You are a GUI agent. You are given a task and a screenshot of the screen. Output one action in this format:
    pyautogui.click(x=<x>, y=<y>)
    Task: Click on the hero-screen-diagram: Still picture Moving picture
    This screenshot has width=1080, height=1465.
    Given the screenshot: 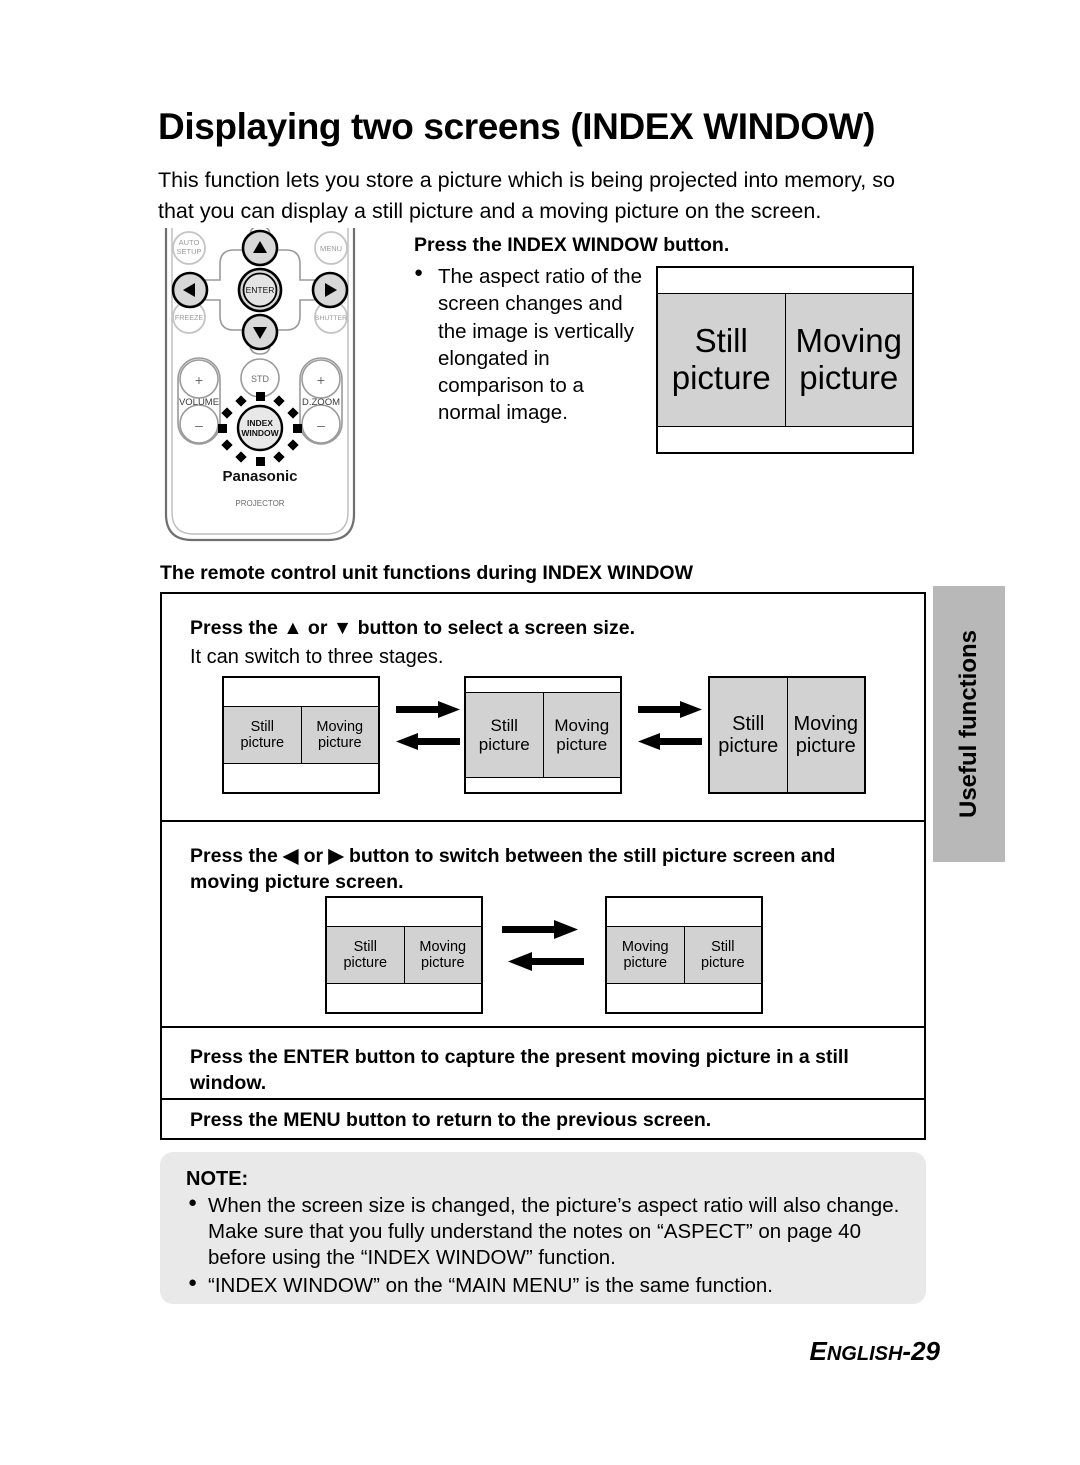 What is the action you would take?
    pyautogui.click(x=785, y=360)
    